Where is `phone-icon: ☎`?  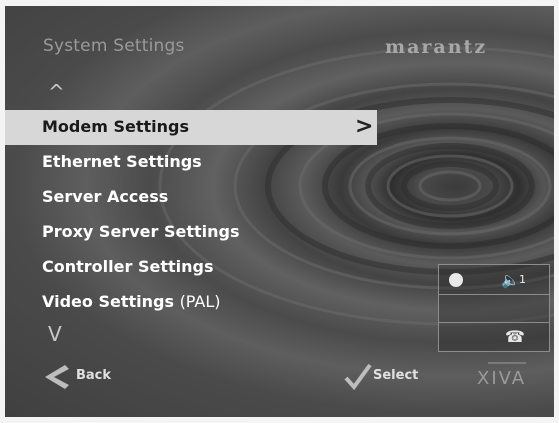
phone-icon: ☎ is located at coordinates (515, 336).